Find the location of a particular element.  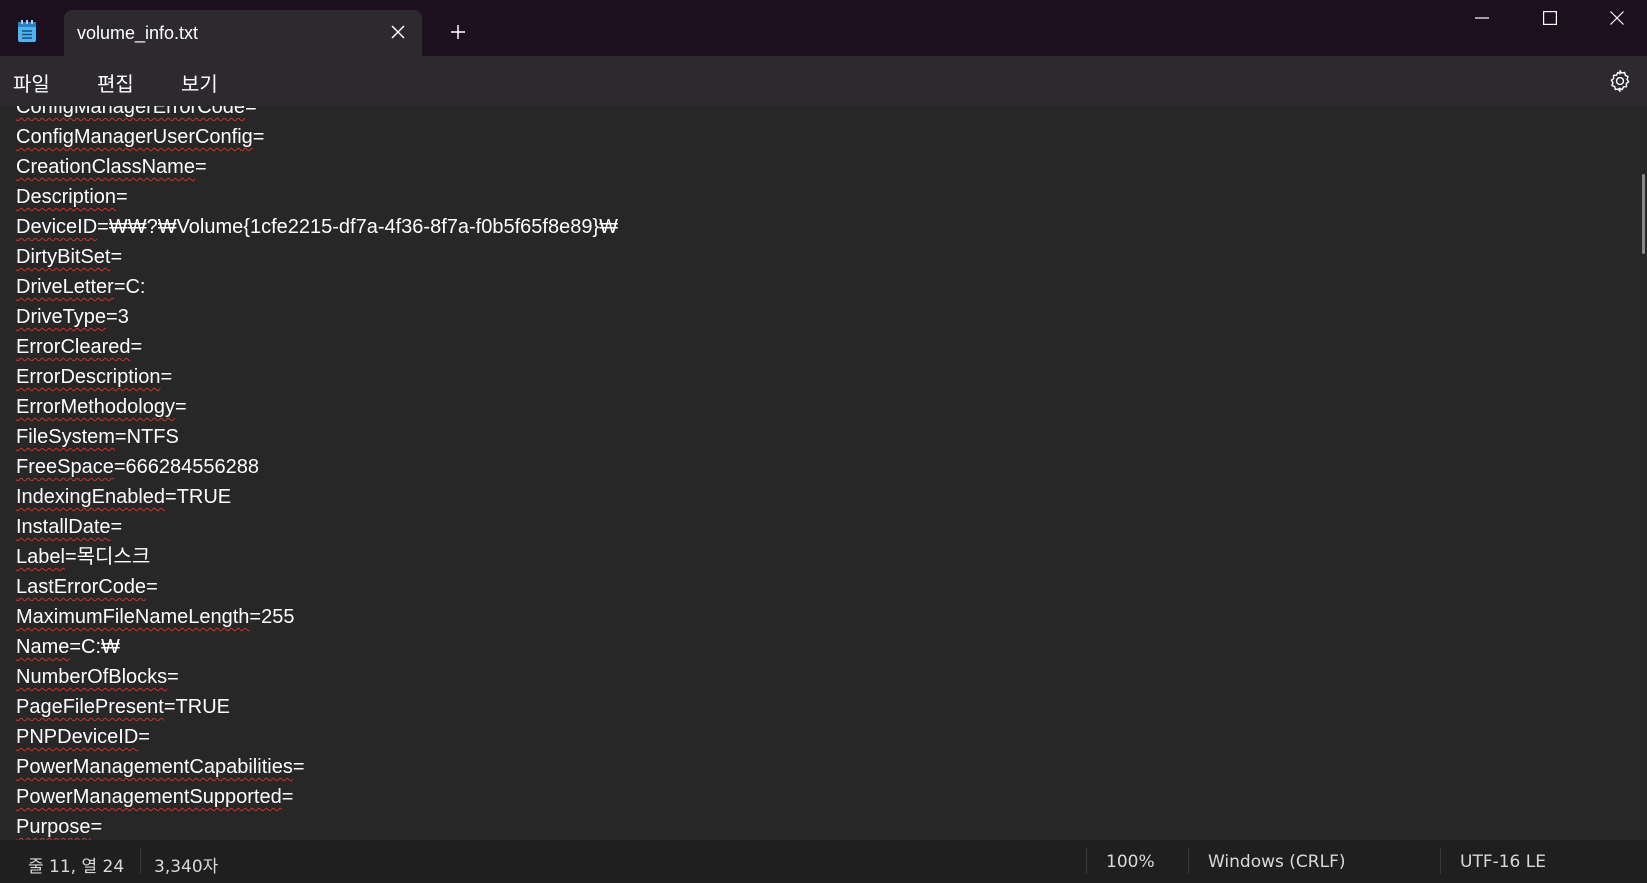

property-key: Purpose is located at coordinates (53, 827).